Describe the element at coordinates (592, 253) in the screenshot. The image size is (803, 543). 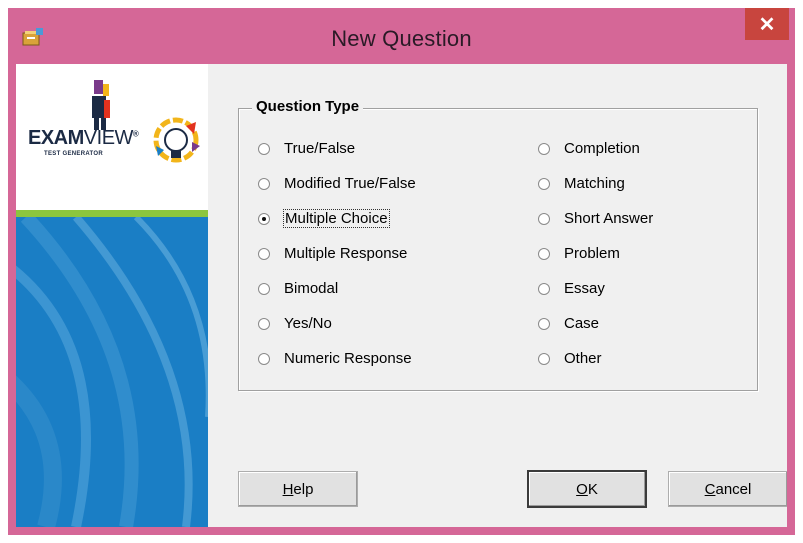
I see `radio-label: Problem` at that location.